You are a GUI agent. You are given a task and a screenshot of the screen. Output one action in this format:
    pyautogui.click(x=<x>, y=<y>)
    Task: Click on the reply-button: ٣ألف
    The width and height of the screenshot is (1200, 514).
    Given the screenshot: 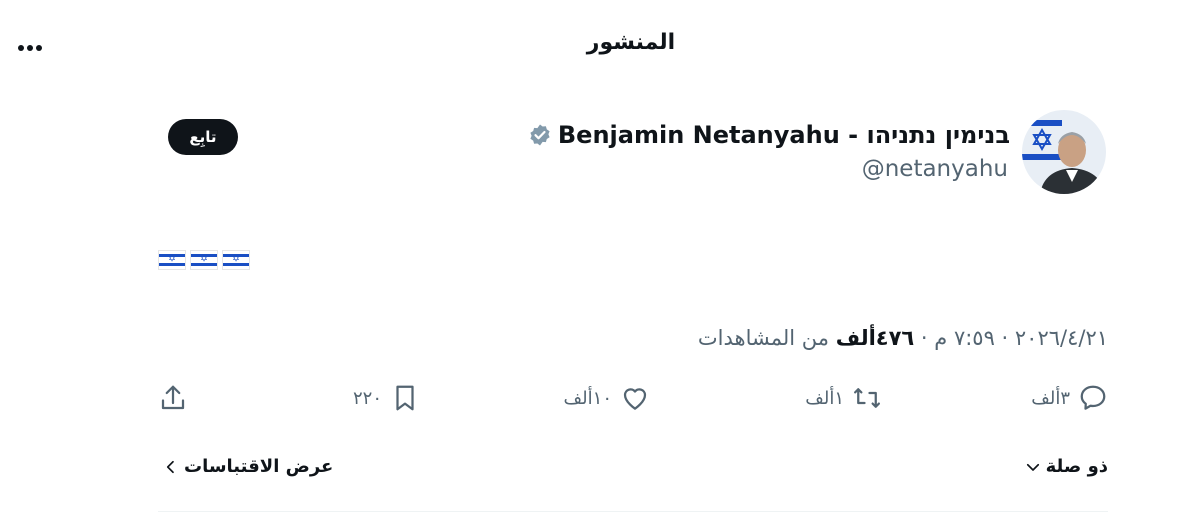 What is the action you would take?
    pyautogui.click(x=1069, y=398)
    